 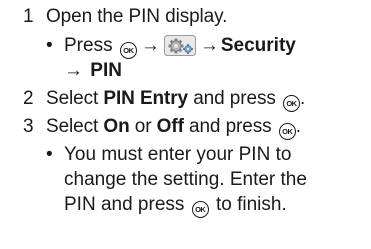 I want to click on or-text: or, so click(x=143, y=126).